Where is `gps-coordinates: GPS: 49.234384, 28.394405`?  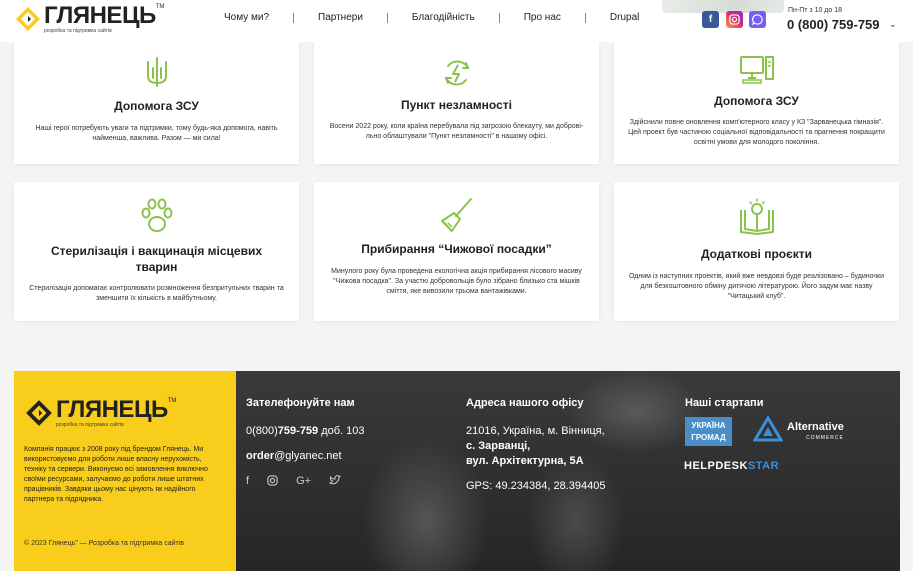
gps-coordinates: GPS: 49.234384, 28.394405 is located at coordinates (536, 486).